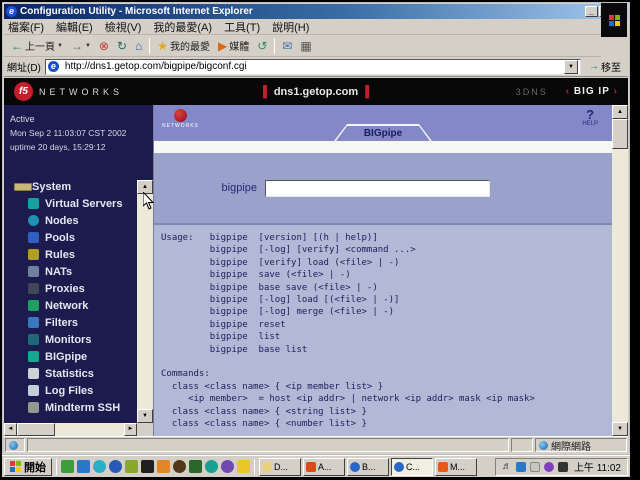 The image size is (640, 480). I want to click on menu-favorites: 我的最愛(A), so click(182, 27).